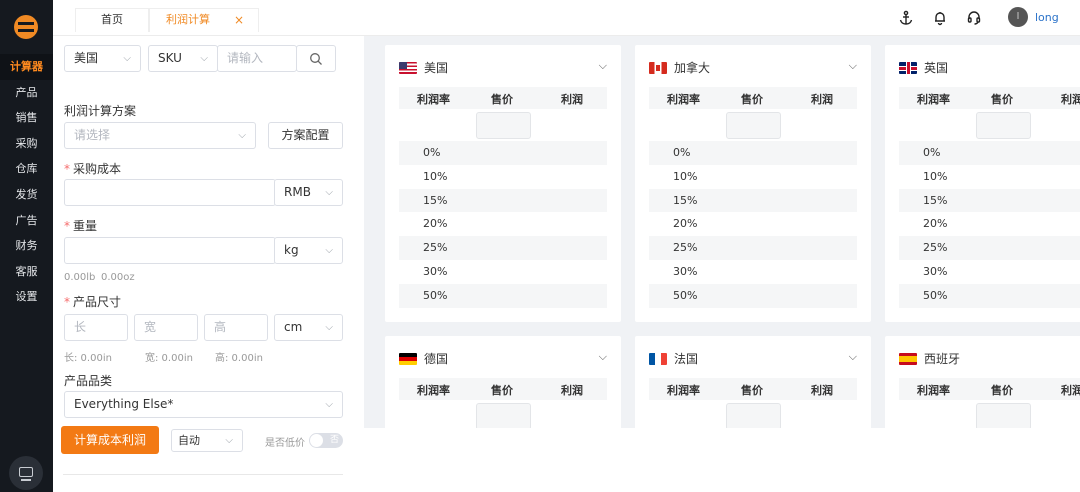 The height and width of the screenshot is (492, 1080). Describe the element at coordinates (1047, 17) in the screenshot. I see `username-link: long` at that location.